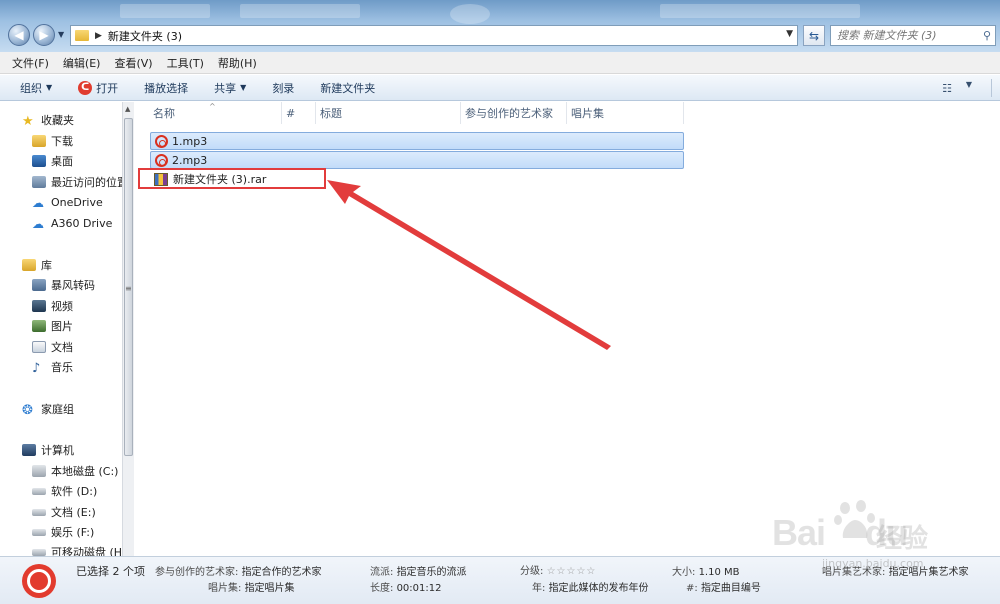 Image resolution: width=1000 pixels, height=604 pixels. Describe the element at coordinates (57, 409) in the screenshot. I see `sidebar-homegroup-label: 家庭组` at that location.